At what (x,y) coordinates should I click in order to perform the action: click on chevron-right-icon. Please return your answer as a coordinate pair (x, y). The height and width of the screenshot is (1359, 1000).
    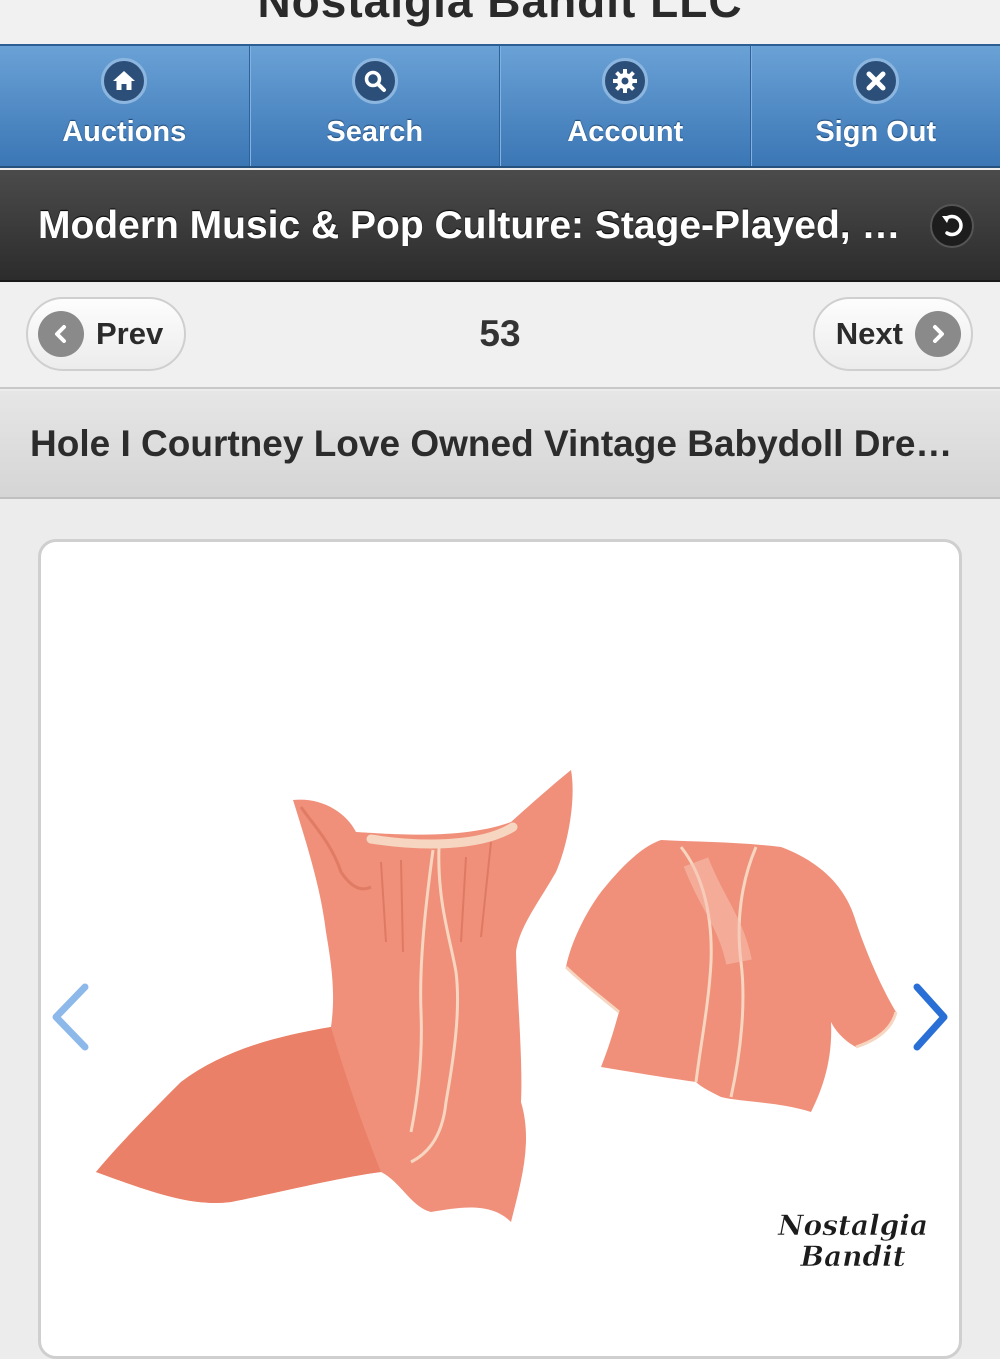
    Looking at the image, I should click on (930, 1017).